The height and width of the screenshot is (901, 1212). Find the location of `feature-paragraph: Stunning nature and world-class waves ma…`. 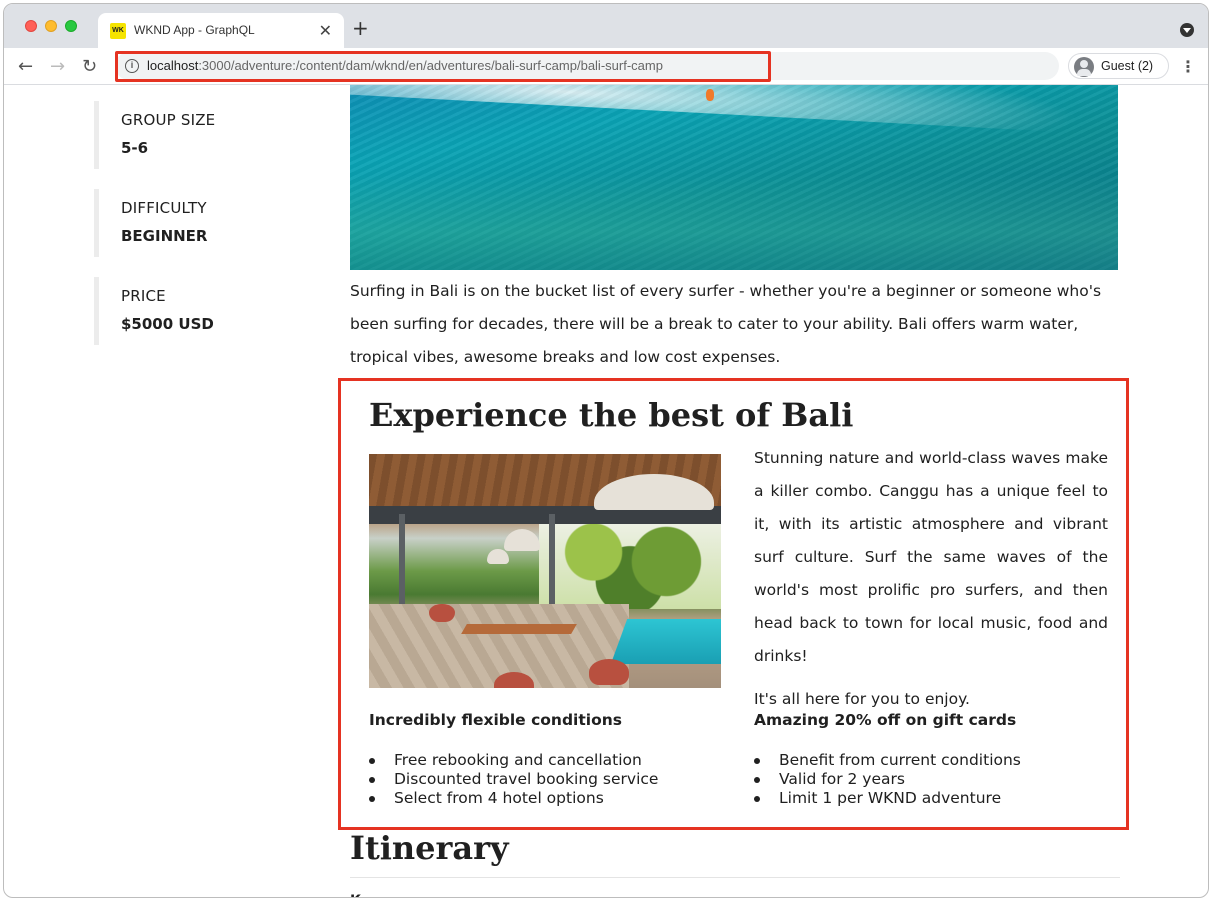

feature-paragraph: Stunning nature and world-class waves ma… is located at coordinates (931, 557).